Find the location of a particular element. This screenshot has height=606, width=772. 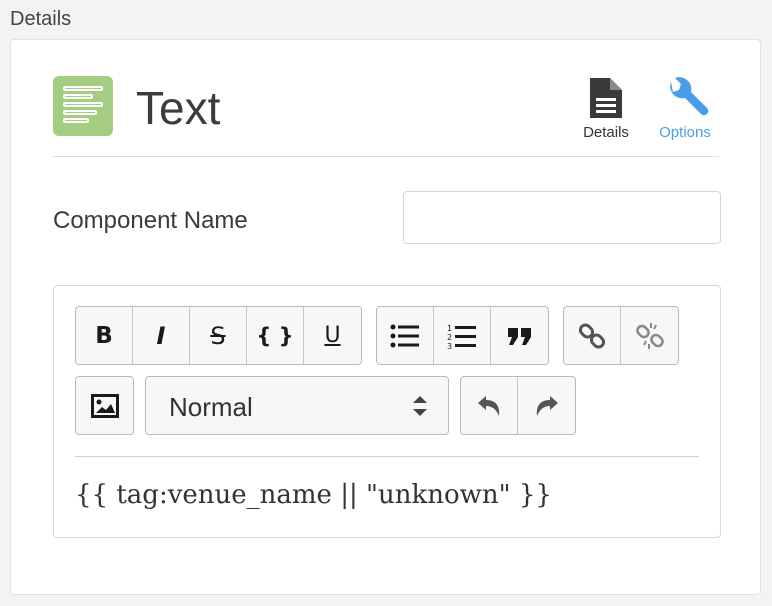

component-title: Text is located at coordinates (178, 108).